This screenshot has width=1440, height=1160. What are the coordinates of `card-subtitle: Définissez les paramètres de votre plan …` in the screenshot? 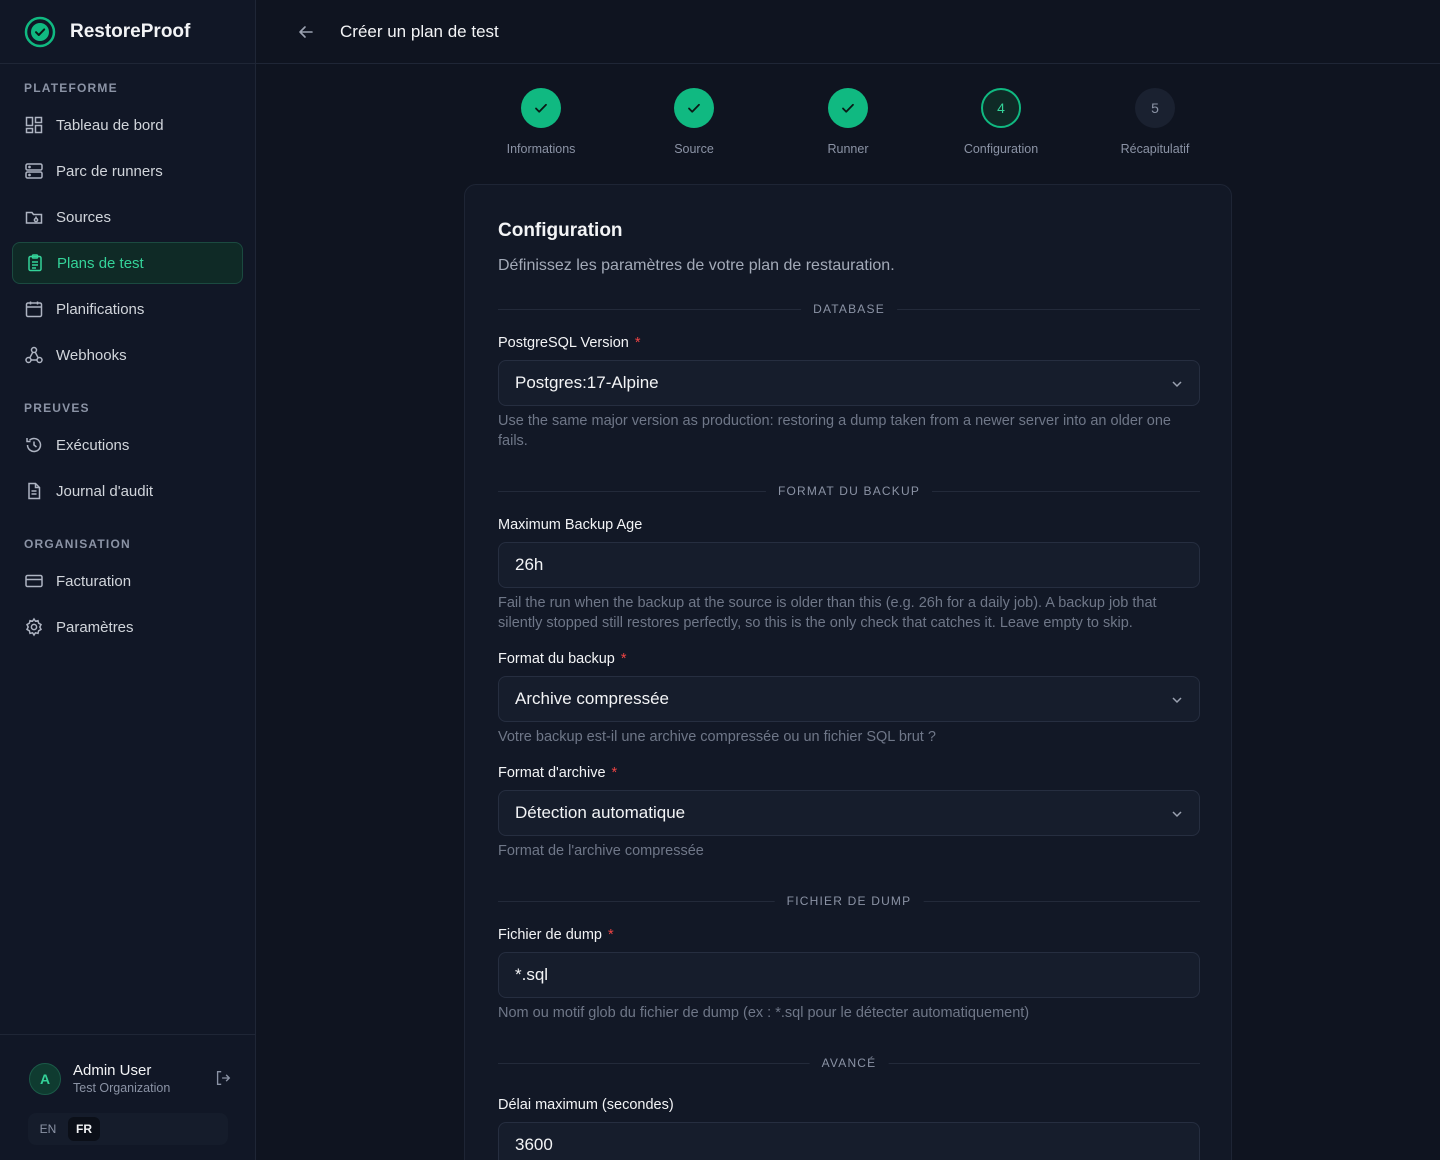 It's located at (696, 265).